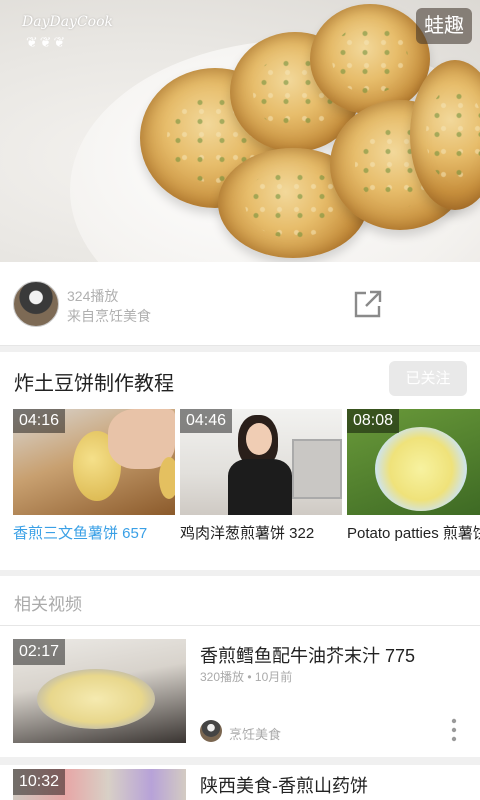 This screenshot has width=480, height=800. Describe the element at coordinates (167, 478) in the screenshot. I see `potato-image` at that location.